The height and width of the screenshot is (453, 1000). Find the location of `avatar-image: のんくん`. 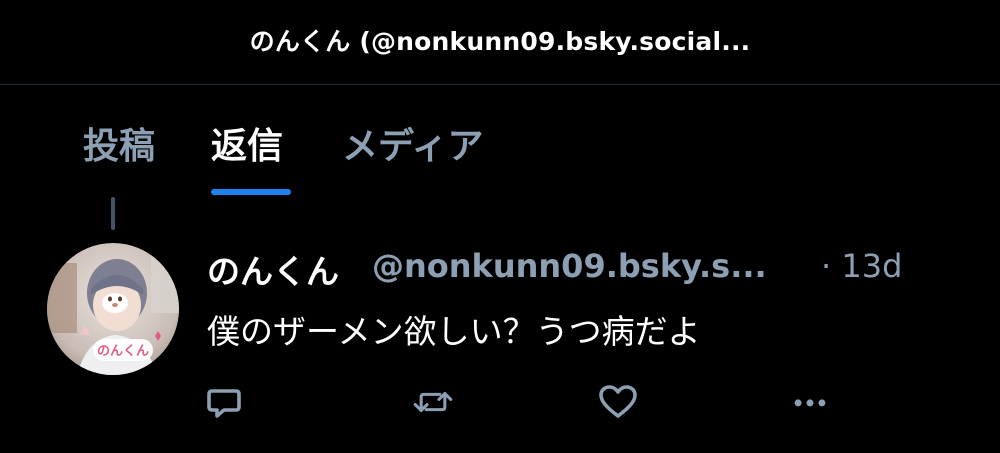

avatar-image: のんくん is located at coordinates (113, 309).